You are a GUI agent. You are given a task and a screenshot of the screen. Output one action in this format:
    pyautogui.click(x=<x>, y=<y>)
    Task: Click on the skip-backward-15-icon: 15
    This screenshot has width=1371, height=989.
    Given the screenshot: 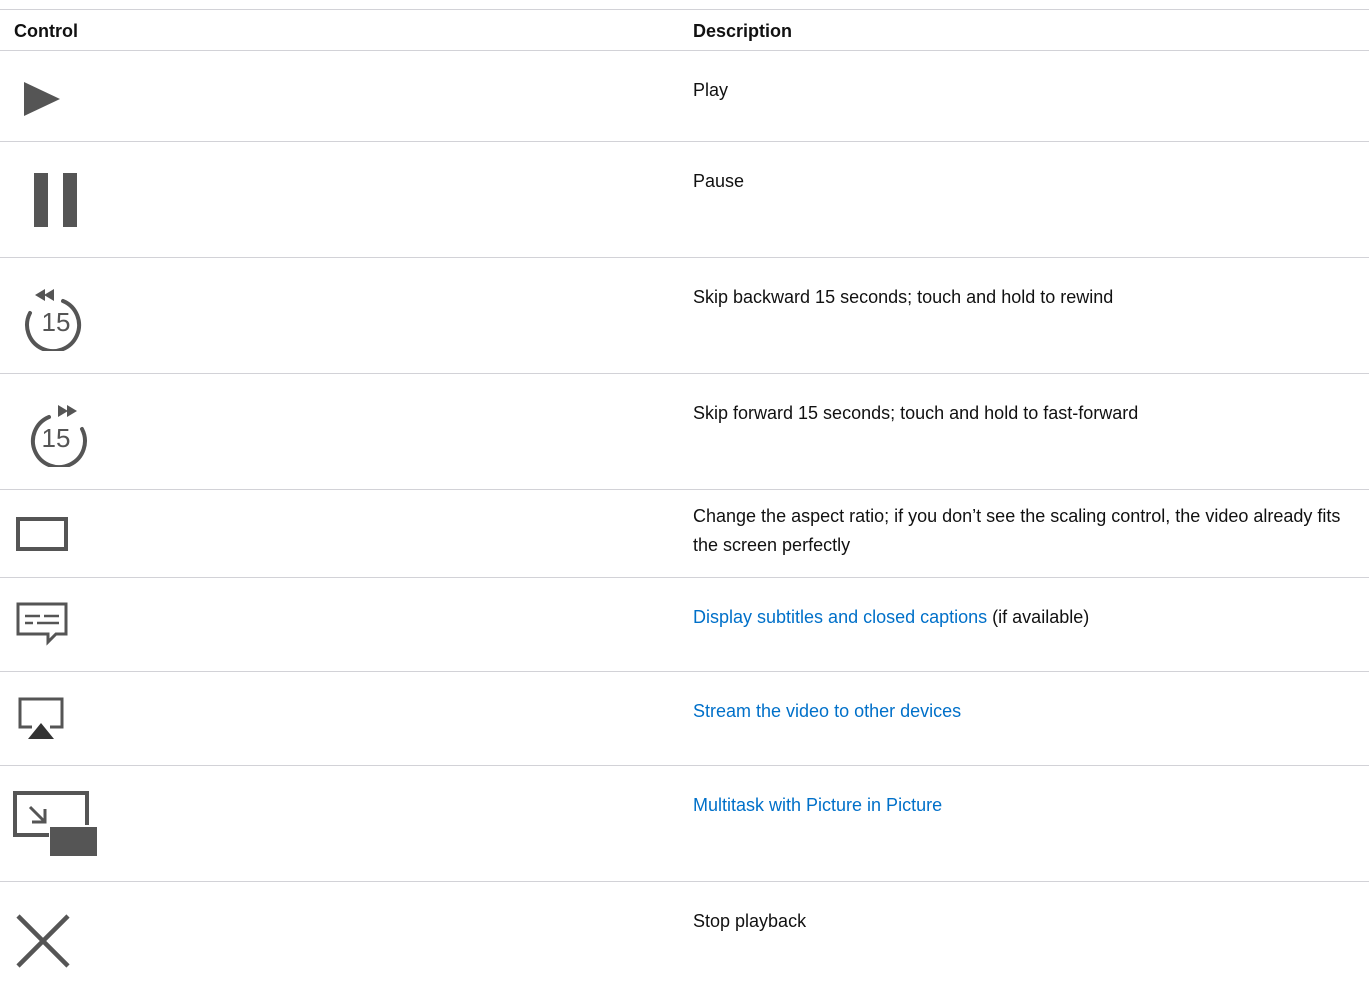 What is the action you would take?
    pyautogui.click(x=56, y=317)
    